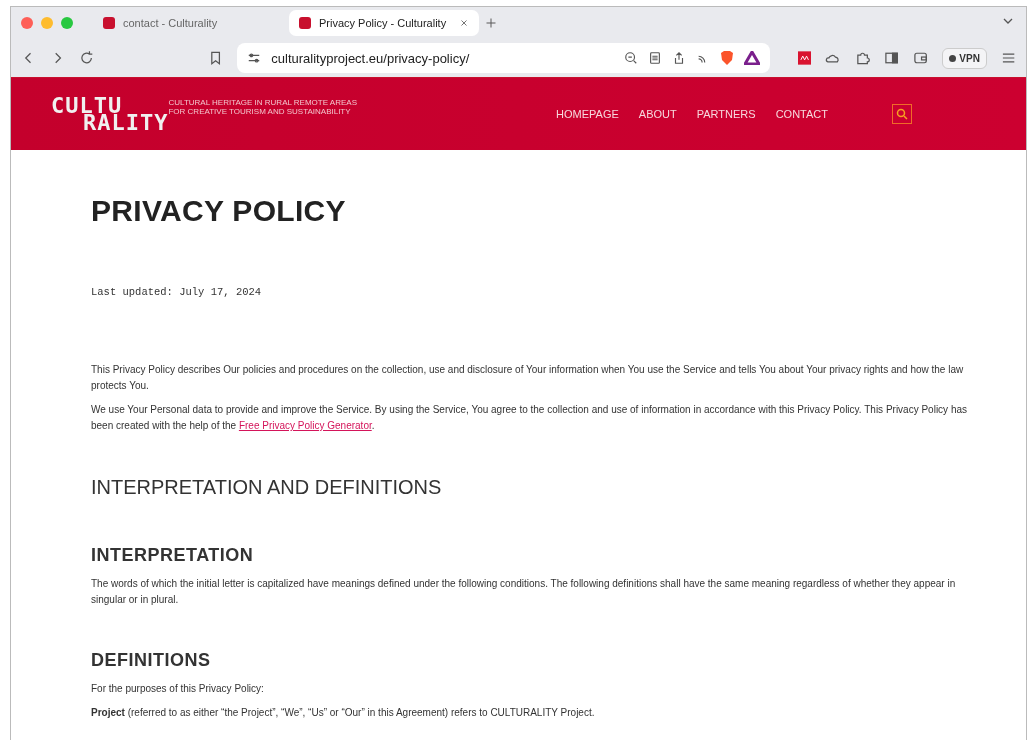  I want to click on section-heading: INTERPRETATION AND DEFINITIONS, so click(267, 487).